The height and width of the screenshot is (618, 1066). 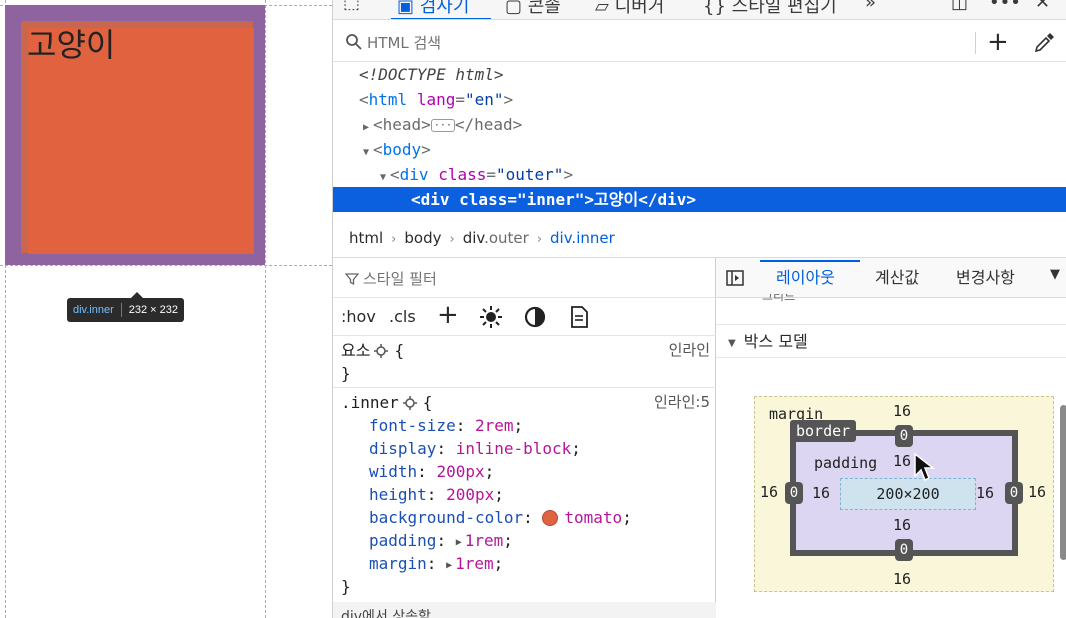 What do you see at coordinates (1037, 492) in the screenshot?
I see `margin-right-value: 16` at bounding box center [1037, 492].